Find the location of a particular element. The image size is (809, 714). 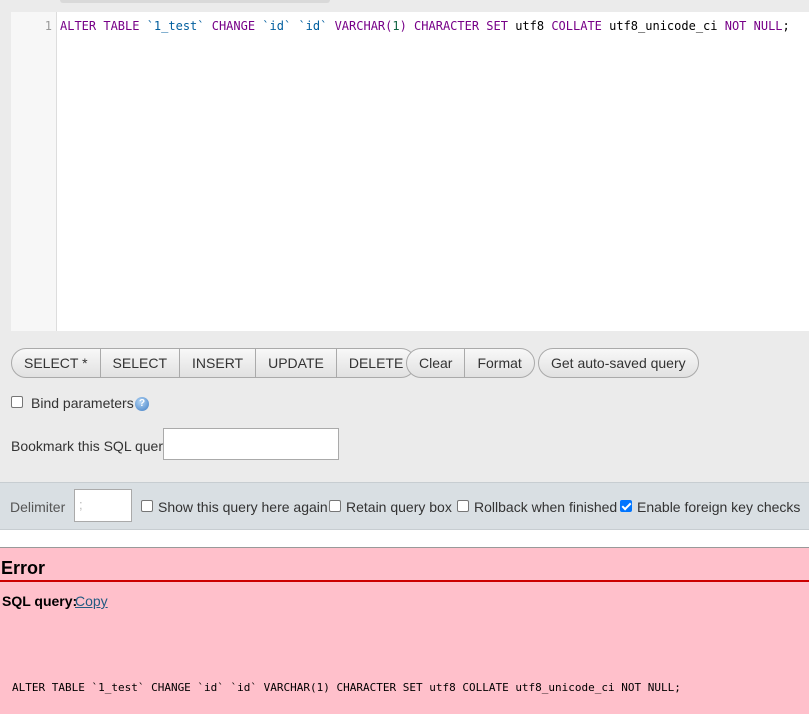

editor-top-shadow is located at coordinates (195, 1).